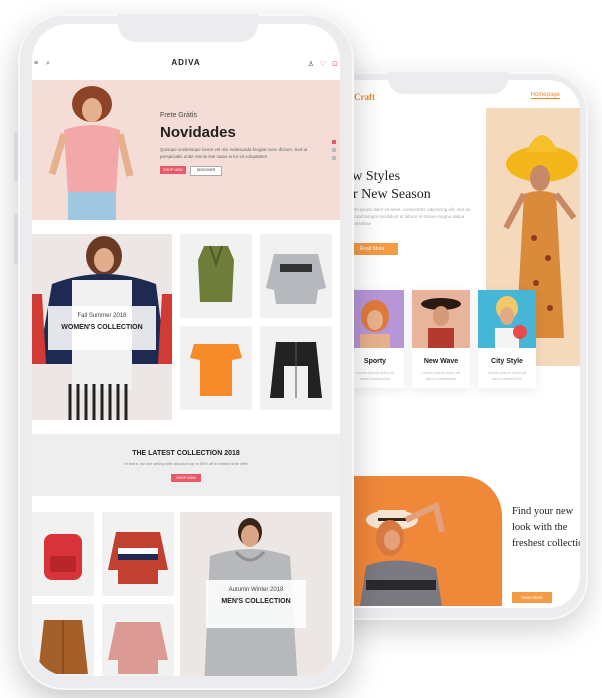 Image resolution: width=602 pixels, height=698 pixels. What do you see at coordinates (335, 64) in the screenshot?
I see `cart-icon: ⊡` at bounding box center [335, 64].